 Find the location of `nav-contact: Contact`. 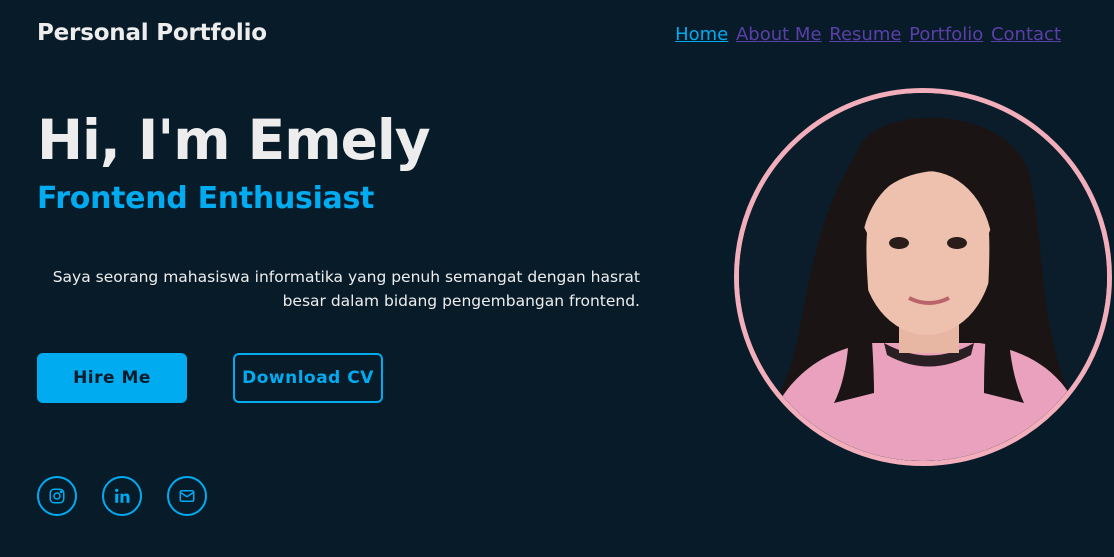

nav-contact: Contact is located at coordinates (1026, 34).